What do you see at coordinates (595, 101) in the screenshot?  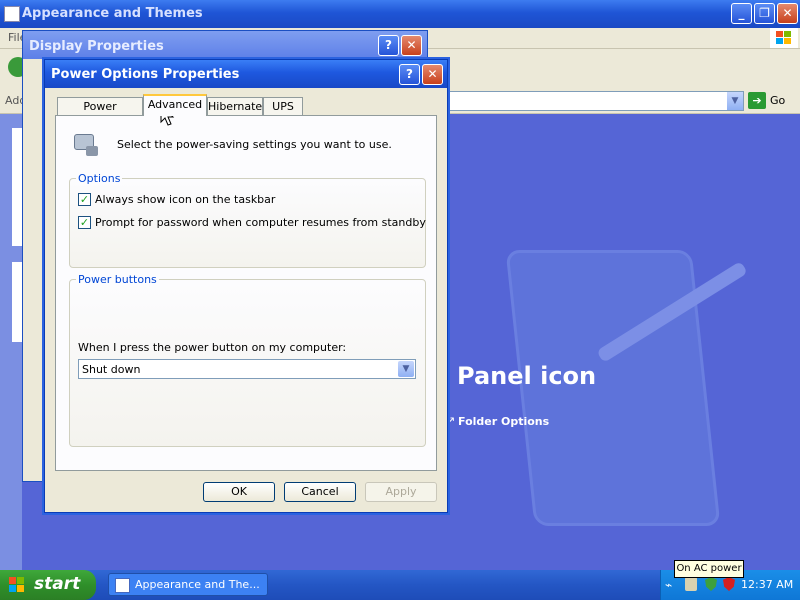 I see `address-input: ▼` at bounding box center [595, 101].